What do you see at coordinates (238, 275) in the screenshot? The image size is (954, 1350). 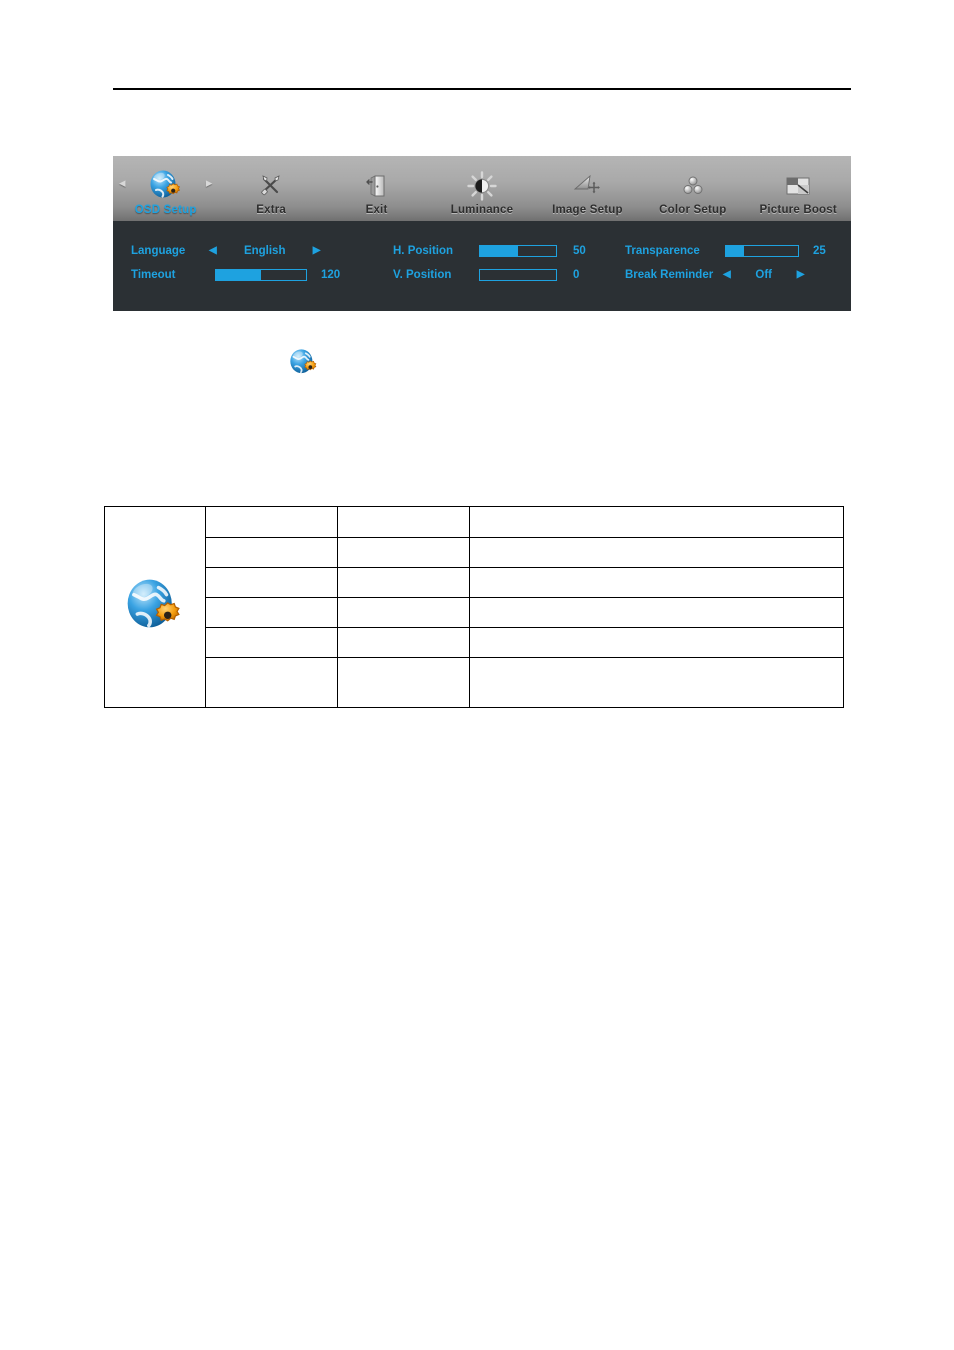 I see `timeout-slider-fill` at bounding box center [238, 275].